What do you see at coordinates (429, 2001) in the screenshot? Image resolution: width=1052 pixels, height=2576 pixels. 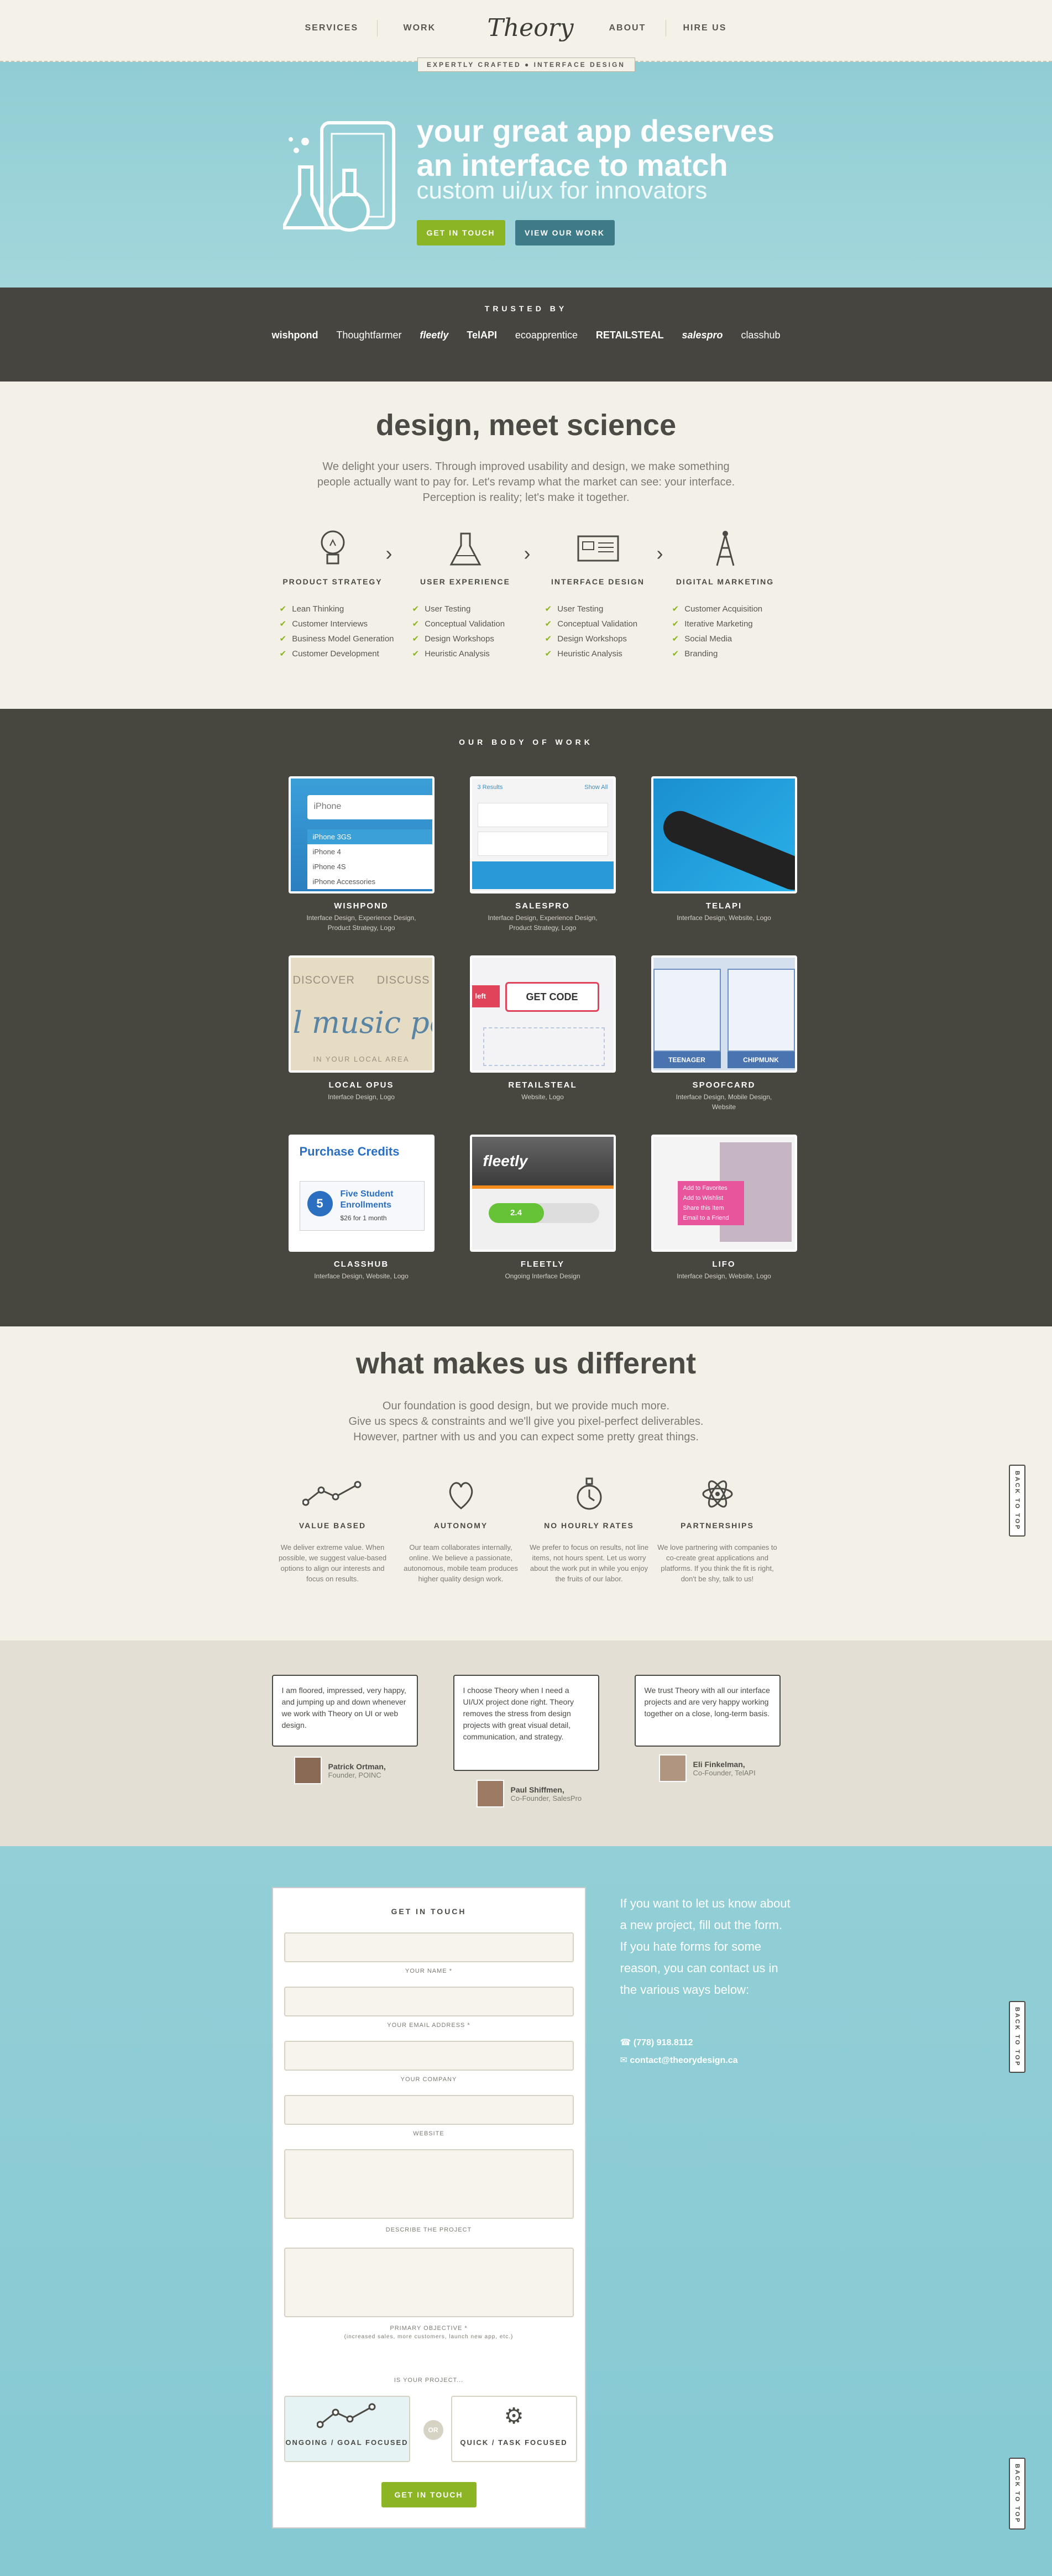 I see `email-field` at bounding box center [429, 2001].